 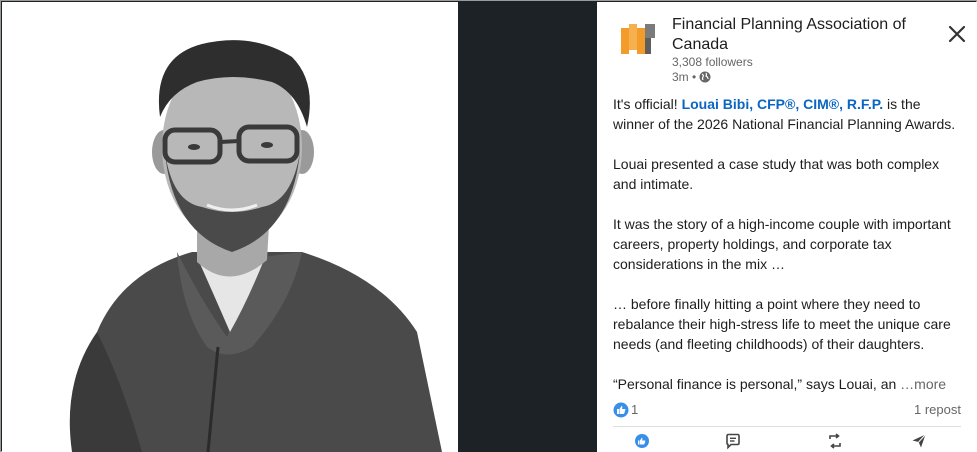 I want to click on image-backdrop, so click(x=527, y=227).